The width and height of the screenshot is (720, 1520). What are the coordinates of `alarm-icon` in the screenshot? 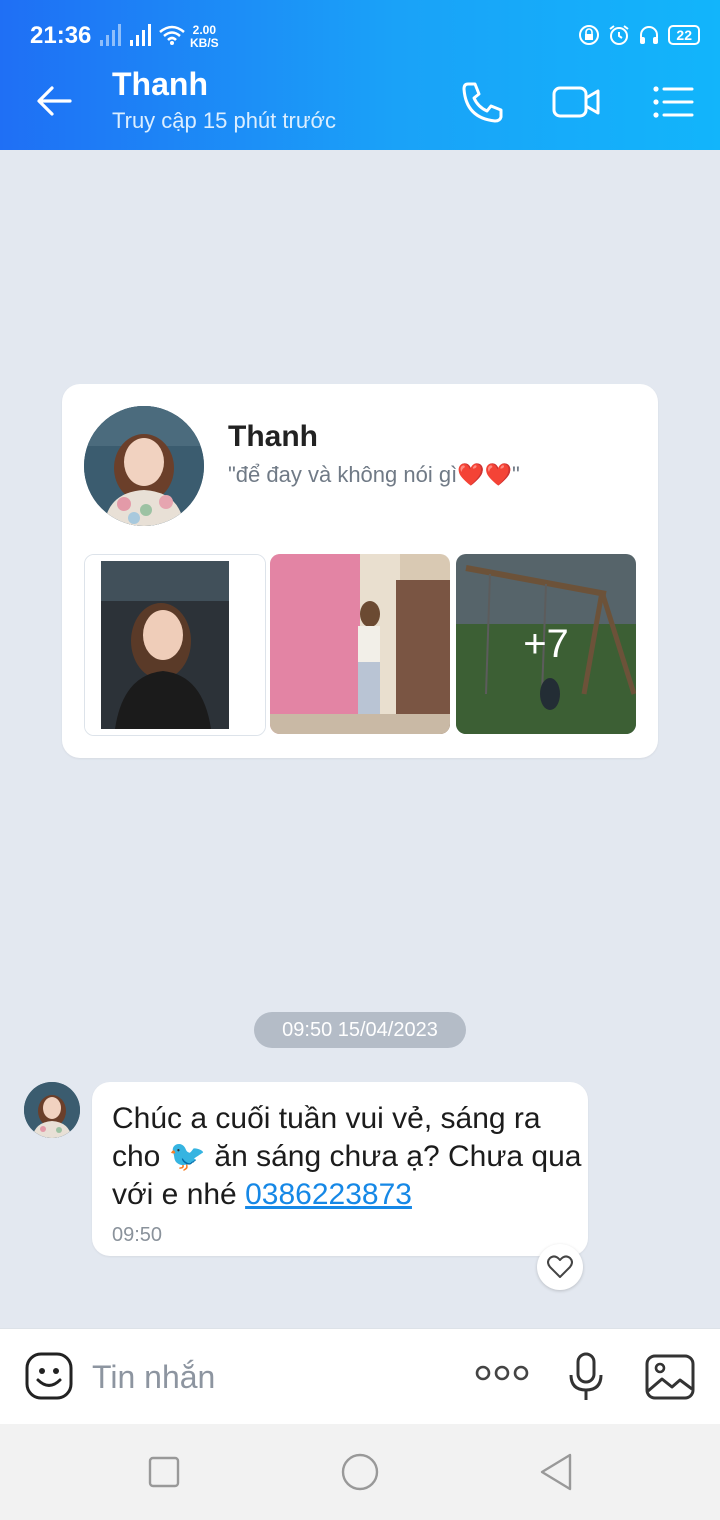 It's located at (619, 35).